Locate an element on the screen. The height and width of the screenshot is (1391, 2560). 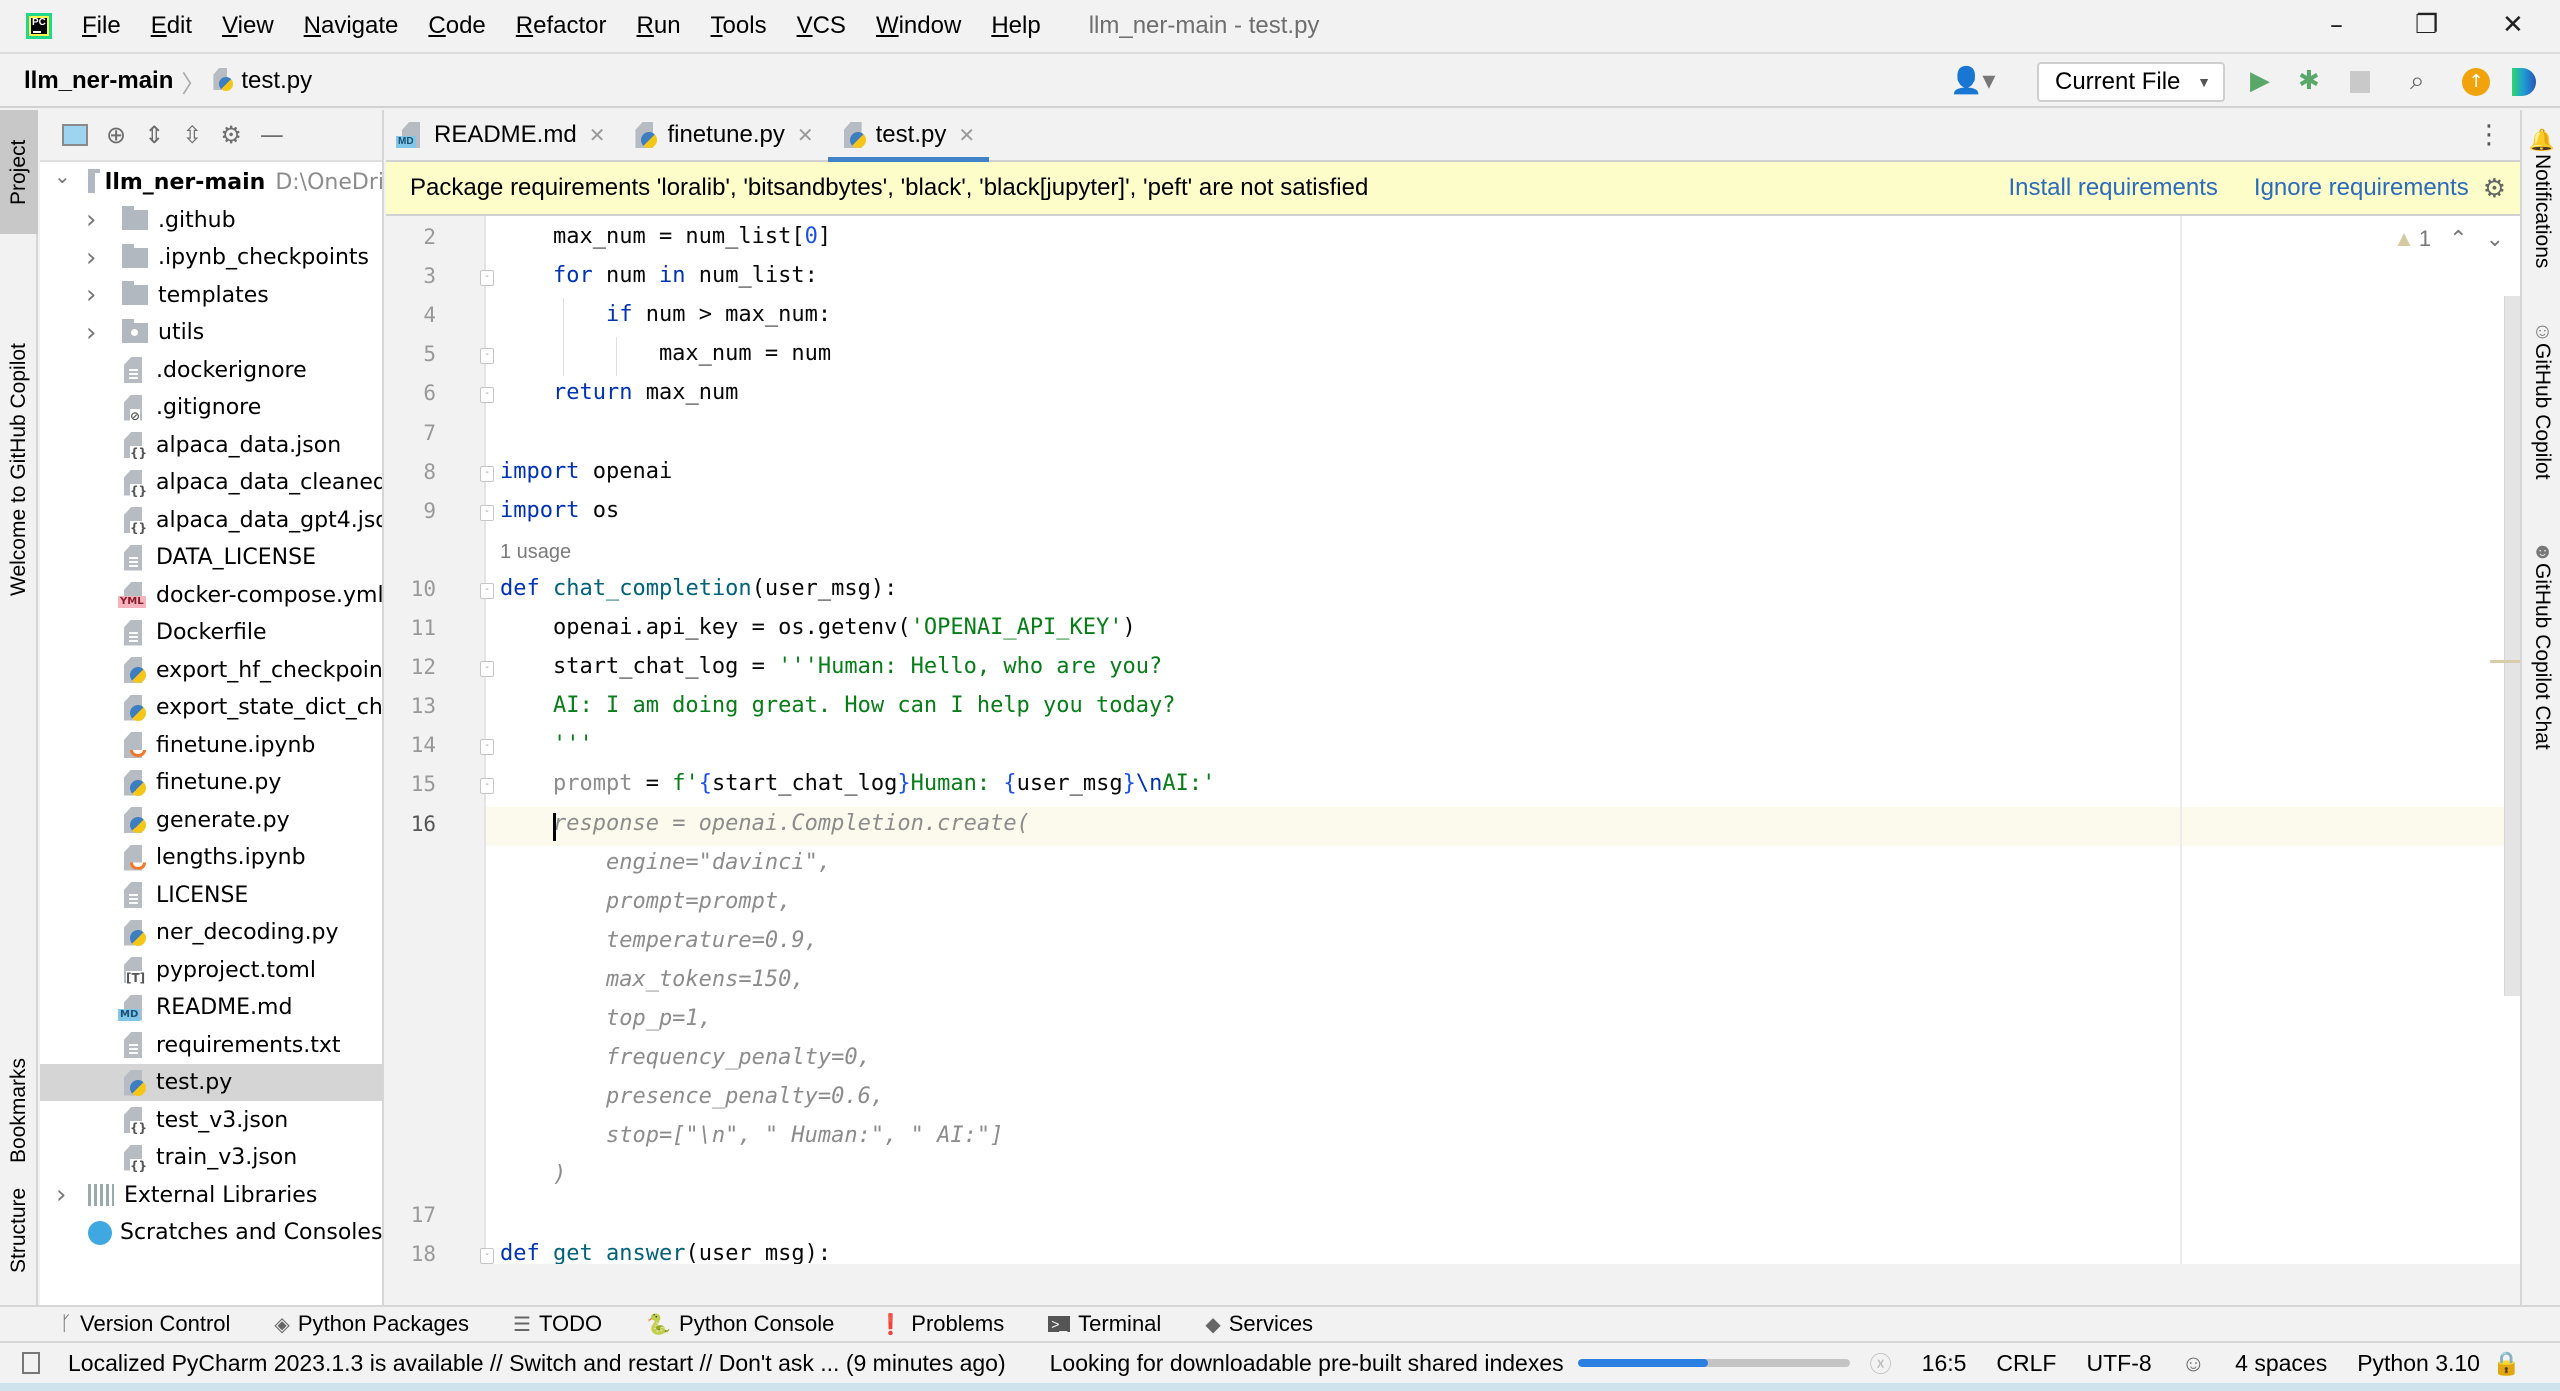
run-icon: ▶ is located at coordinates (2260, 81).